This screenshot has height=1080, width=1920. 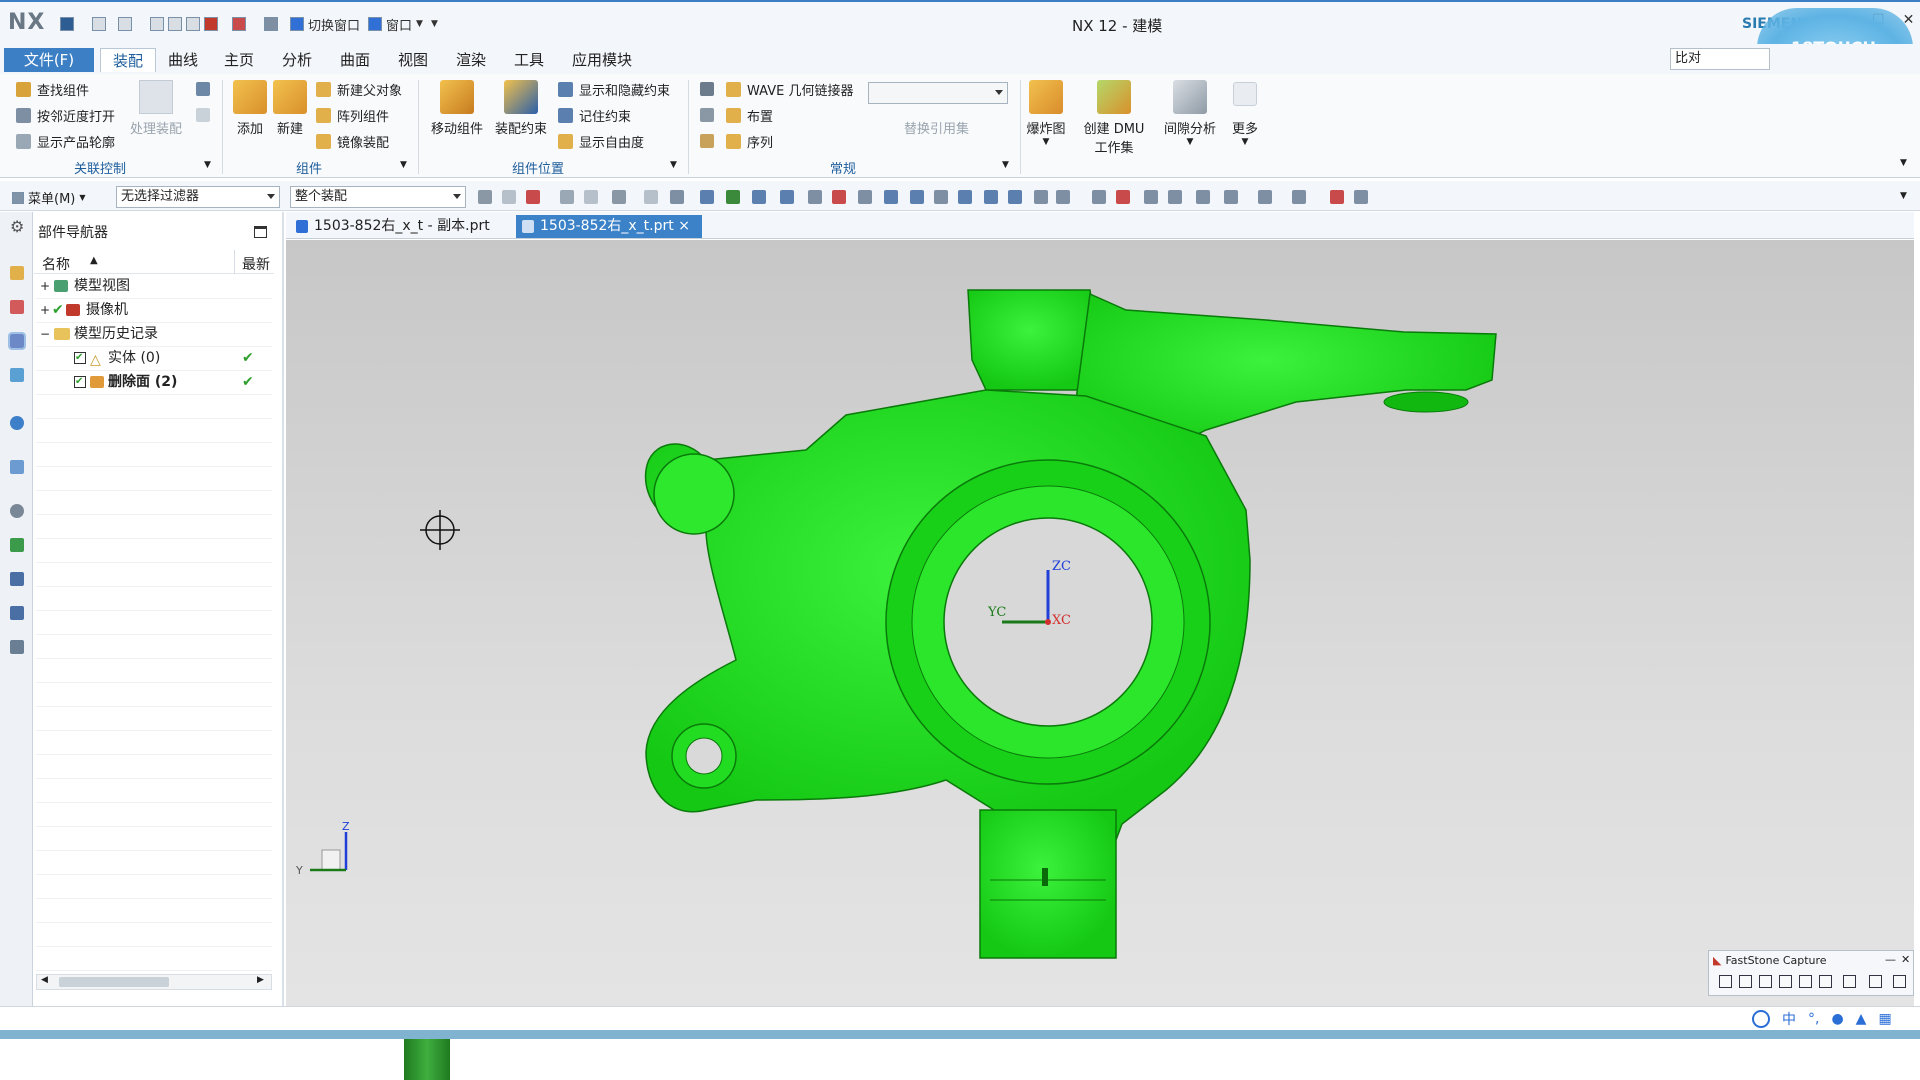 What do you see at coordinates (297, 60) in the screenshot?
I see `tab-analysis: 分析` at bounding box center [297, 60].